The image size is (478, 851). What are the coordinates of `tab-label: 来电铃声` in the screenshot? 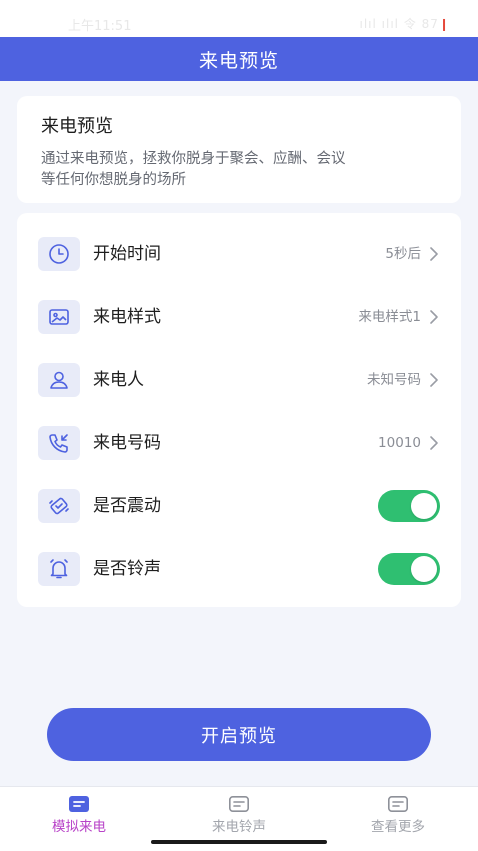 It's located at (239, 827).